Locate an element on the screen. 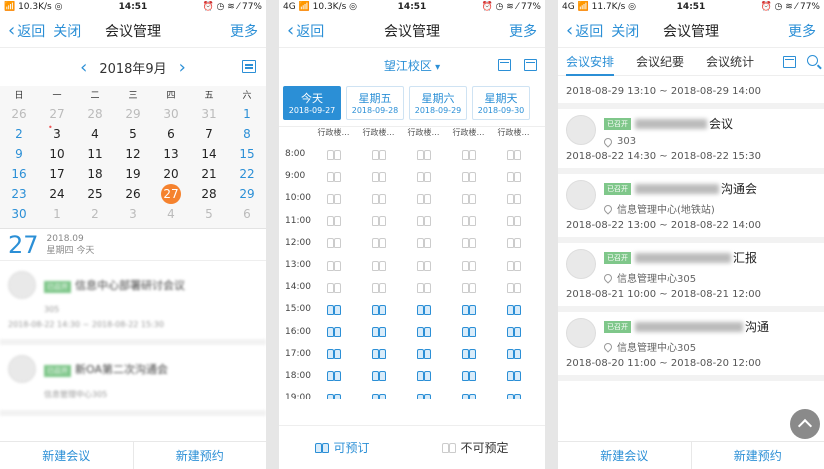  calendar-day: 23 is located at coordinates (19, 194).